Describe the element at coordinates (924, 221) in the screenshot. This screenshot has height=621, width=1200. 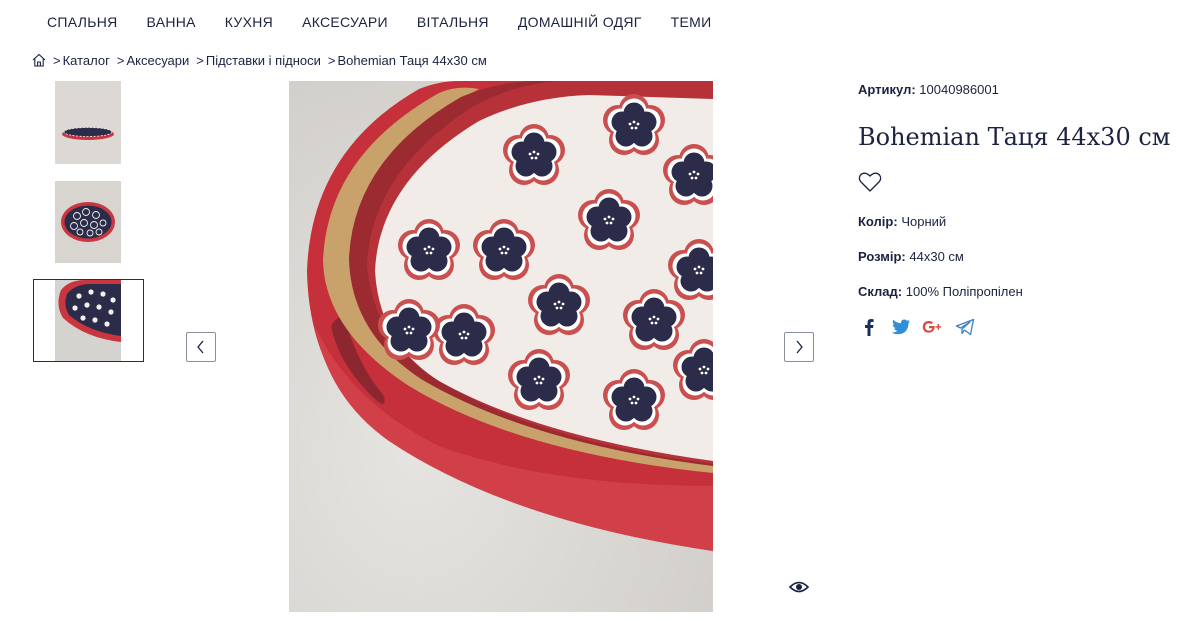
I see `attribute-value: Чорний` at that location.